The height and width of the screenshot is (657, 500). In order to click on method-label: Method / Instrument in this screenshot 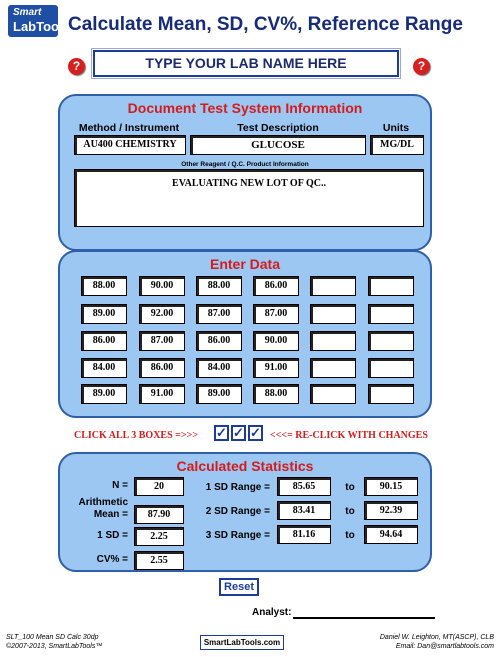, I will do `click(129, 128)`.